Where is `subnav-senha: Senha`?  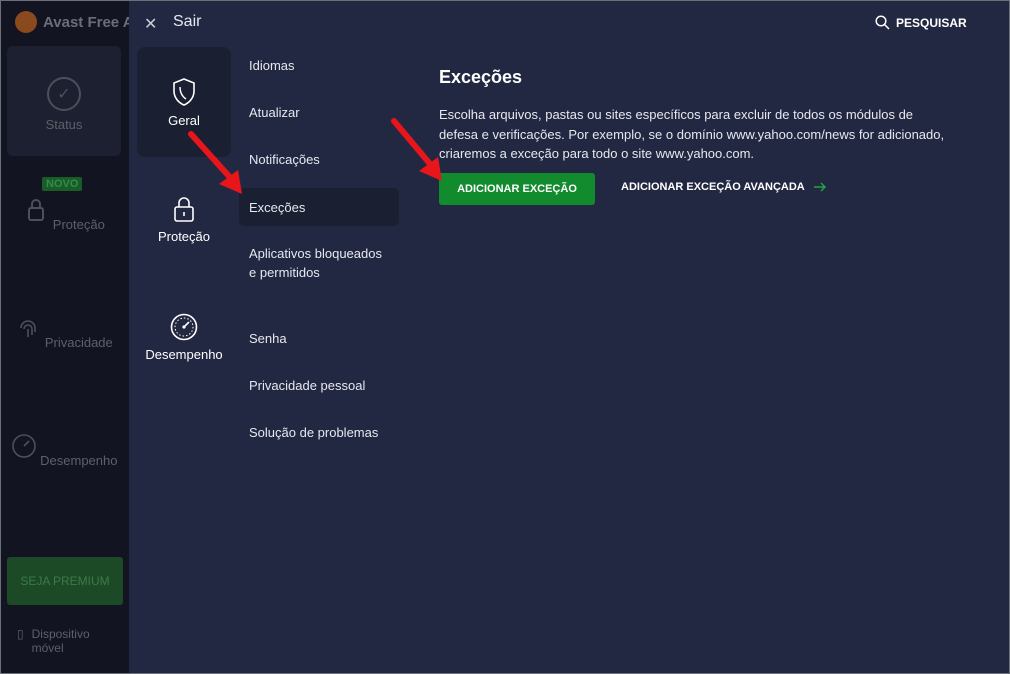
subnav-senha: Senha is located at coordinates (319, 338).